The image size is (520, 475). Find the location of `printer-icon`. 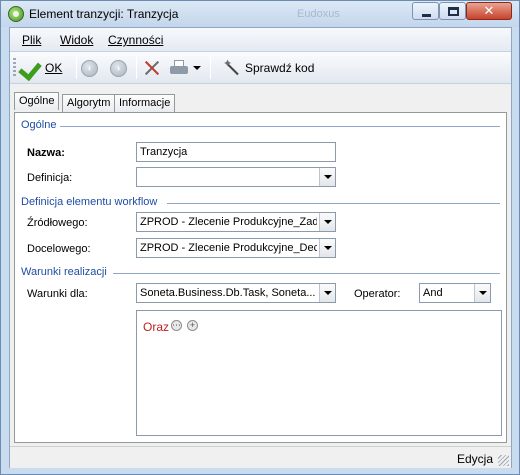

printer-icon is located at coordinates (179, 68).